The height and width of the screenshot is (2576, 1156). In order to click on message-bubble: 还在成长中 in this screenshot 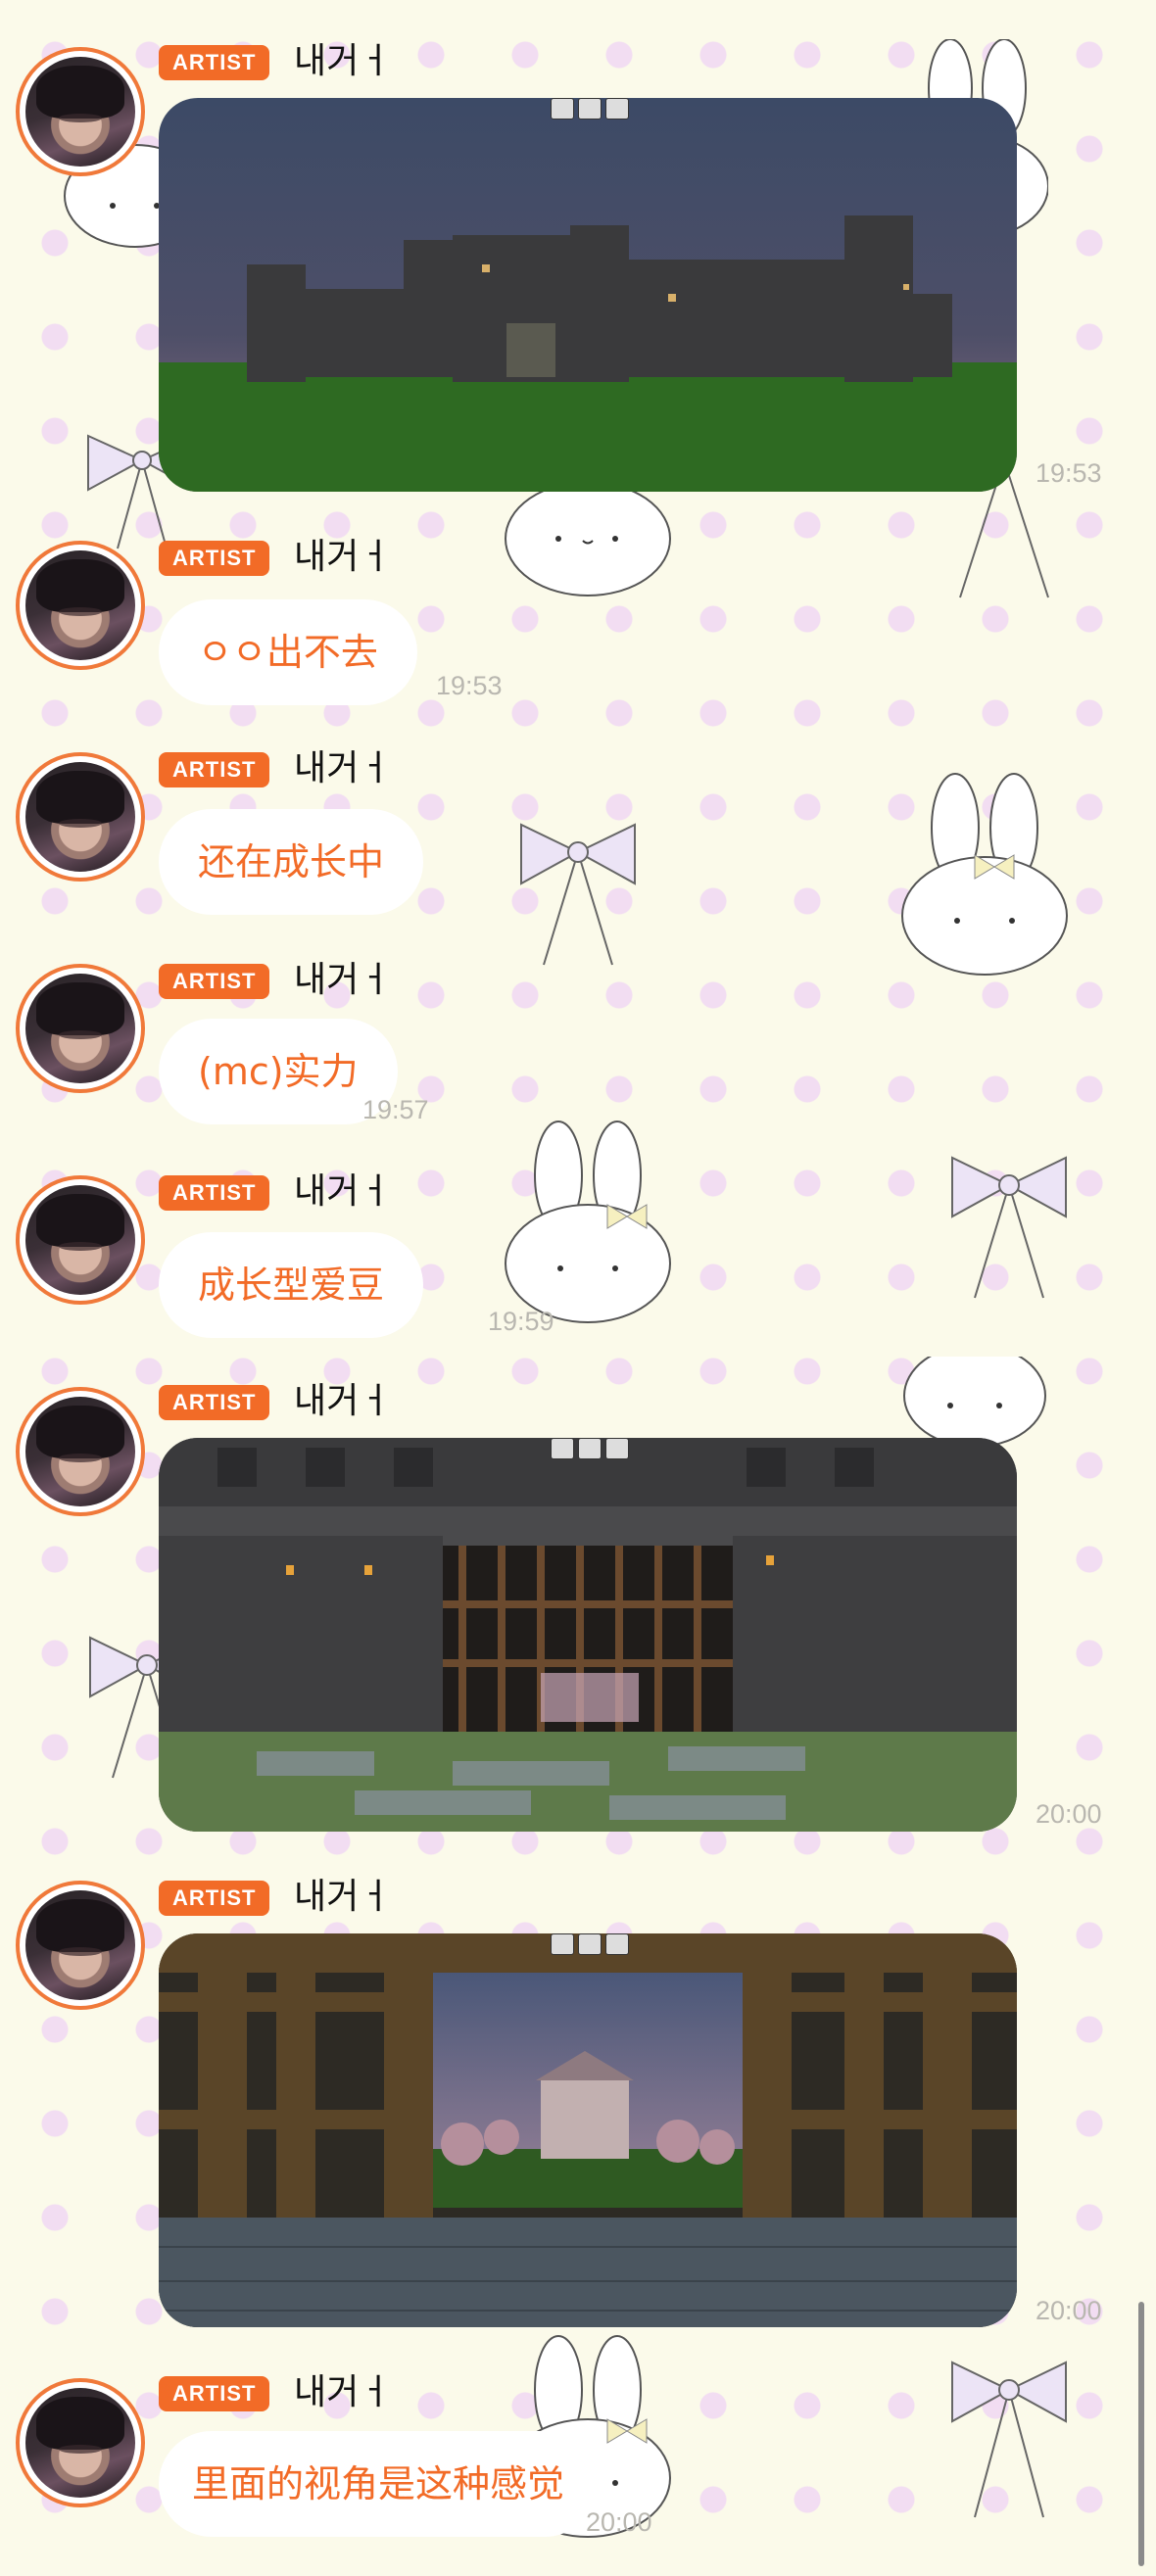, I will do `click(291, 862)`.